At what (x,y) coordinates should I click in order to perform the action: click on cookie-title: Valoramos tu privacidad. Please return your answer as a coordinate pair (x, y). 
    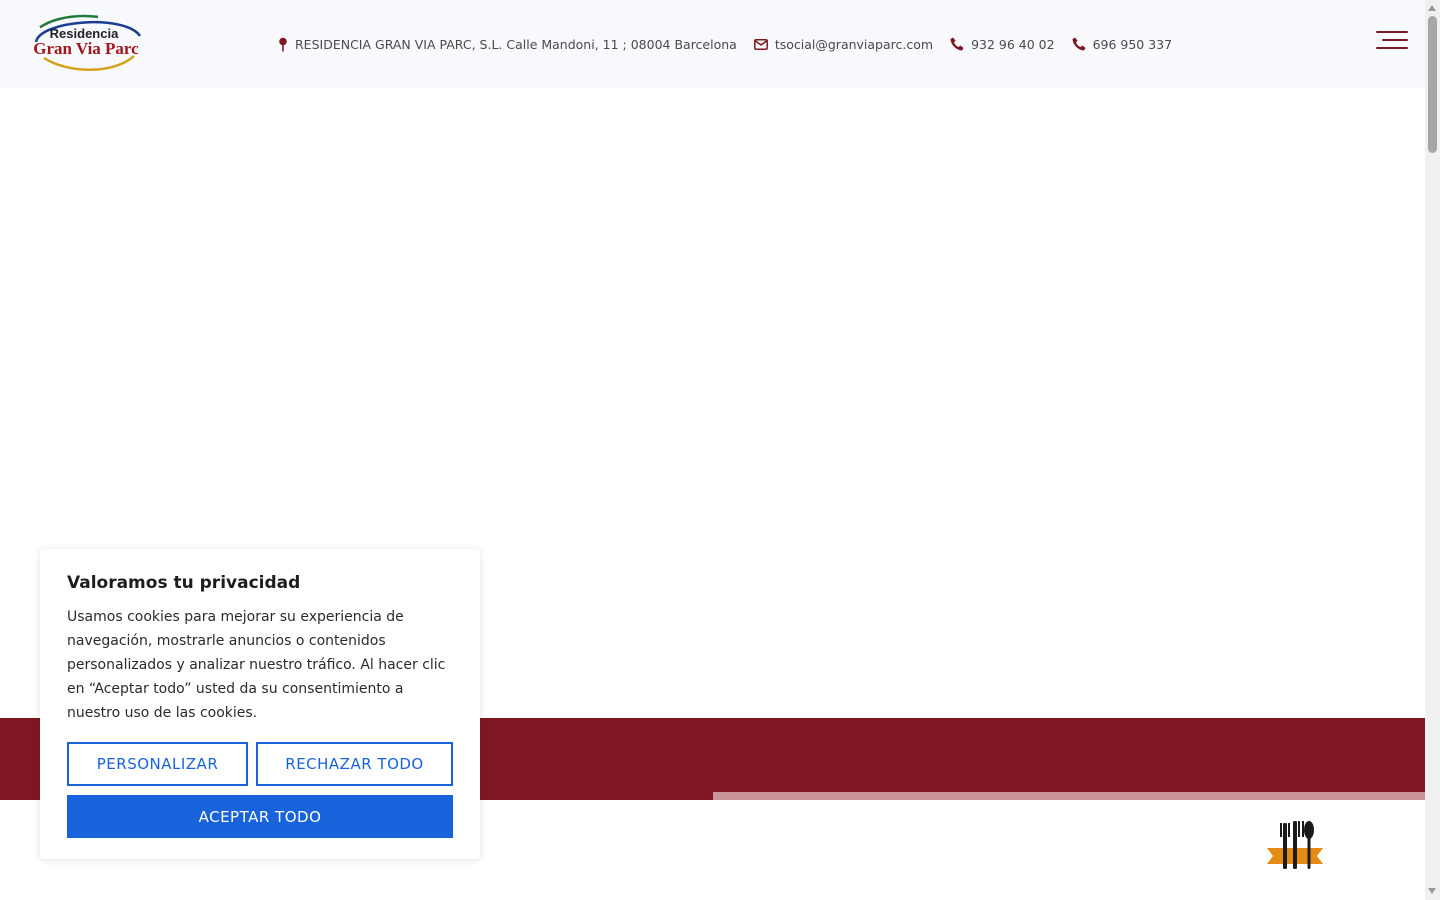
    Looking at the image, I should click on (184, 583).